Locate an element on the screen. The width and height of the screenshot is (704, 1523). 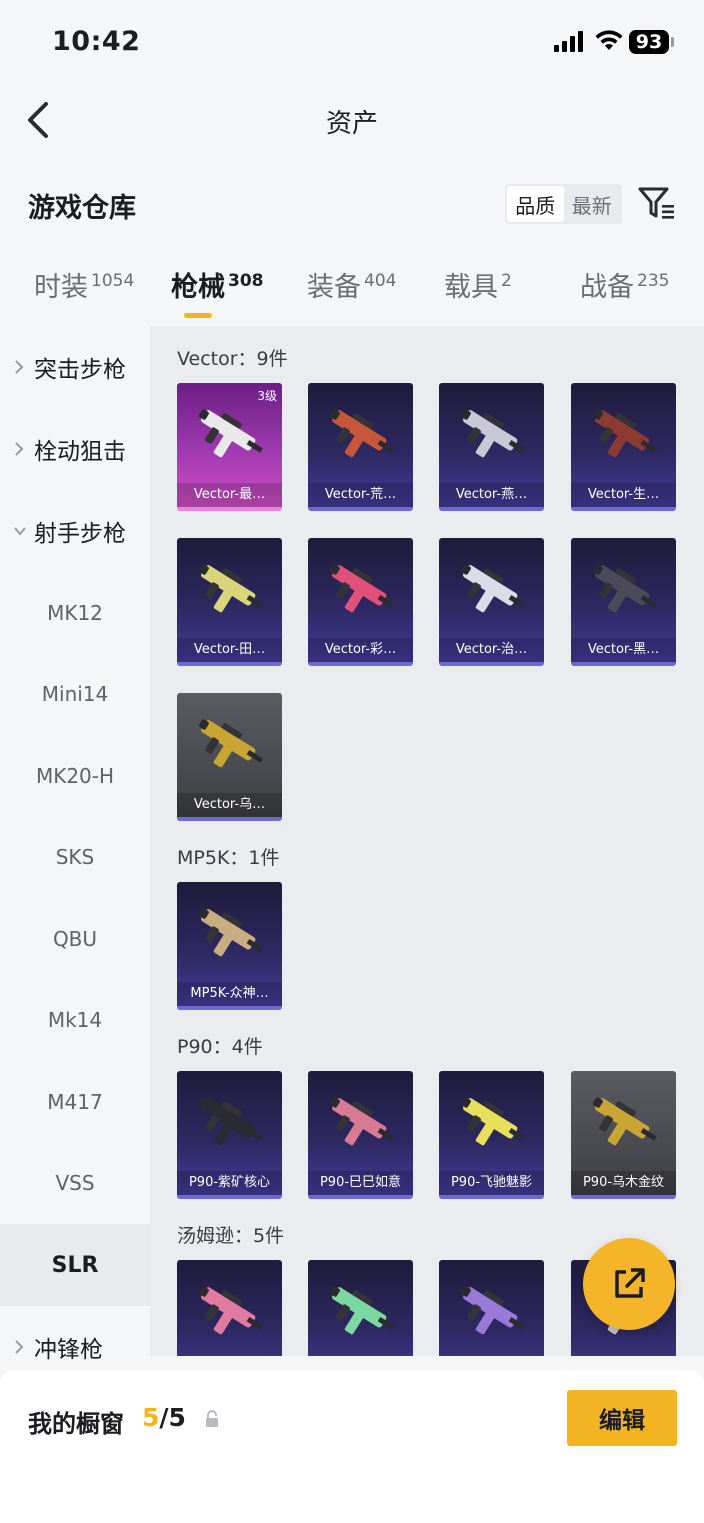
lock-icon is located at coordinates (212, 1418).